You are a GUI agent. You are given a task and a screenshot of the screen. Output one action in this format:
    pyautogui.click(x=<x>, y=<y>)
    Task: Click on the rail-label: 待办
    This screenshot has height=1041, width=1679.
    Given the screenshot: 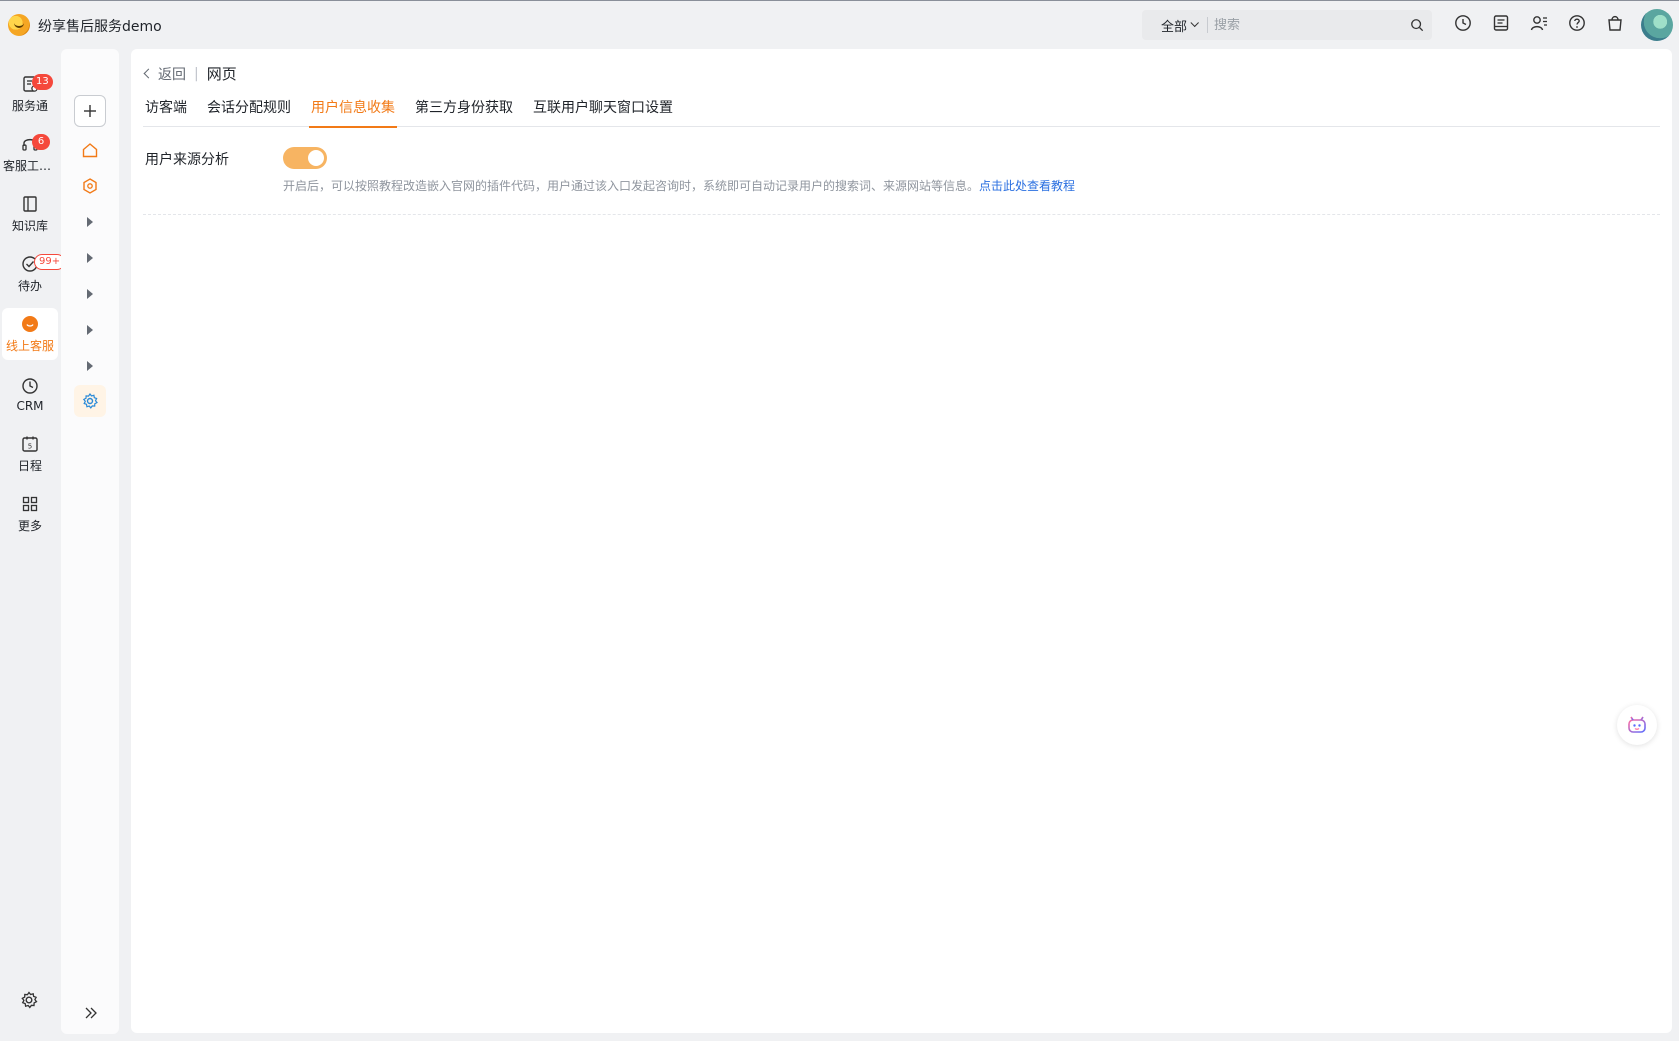 What is the action you would take?
    pyautogui.click(x=29, y=286)
    